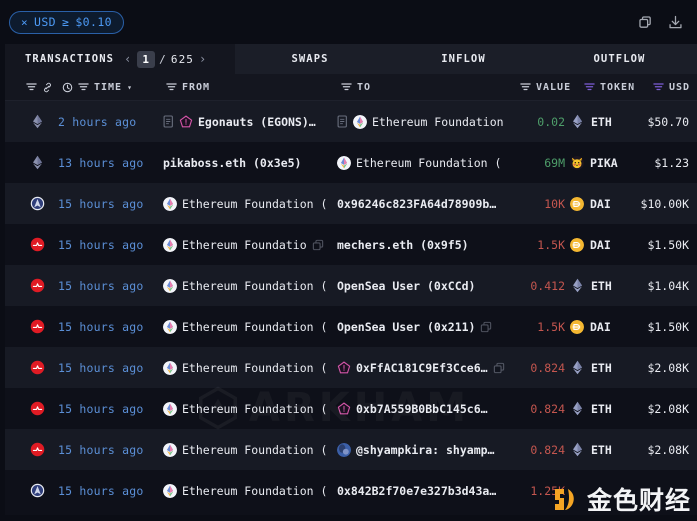  What do you see at coordinates (348, 22) in the screenshot?
I see `filter-toolbar: × USD ≥ $0.10` at bounding box center [348, 22].